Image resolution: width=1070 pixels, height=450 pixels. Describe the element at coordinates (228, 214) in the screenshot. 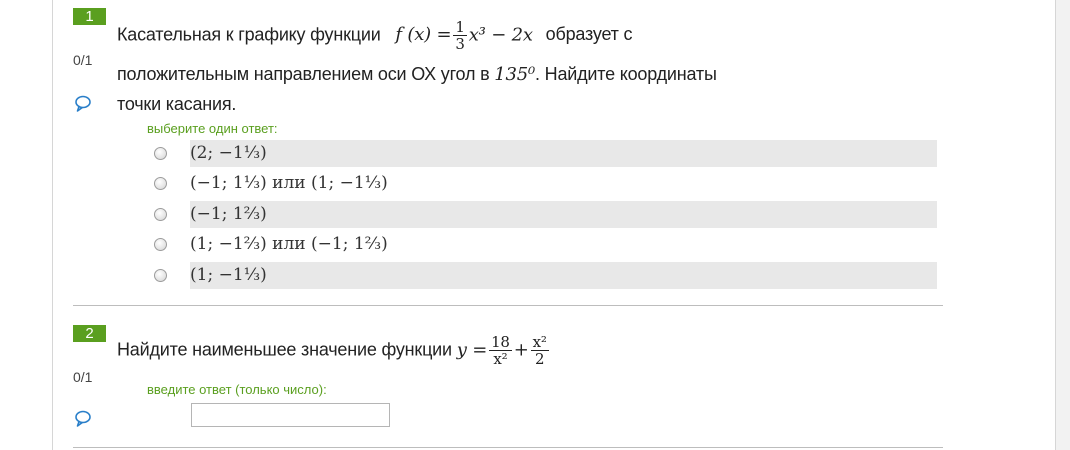

I see `option-label: (−1; 1⅔)` at that location.